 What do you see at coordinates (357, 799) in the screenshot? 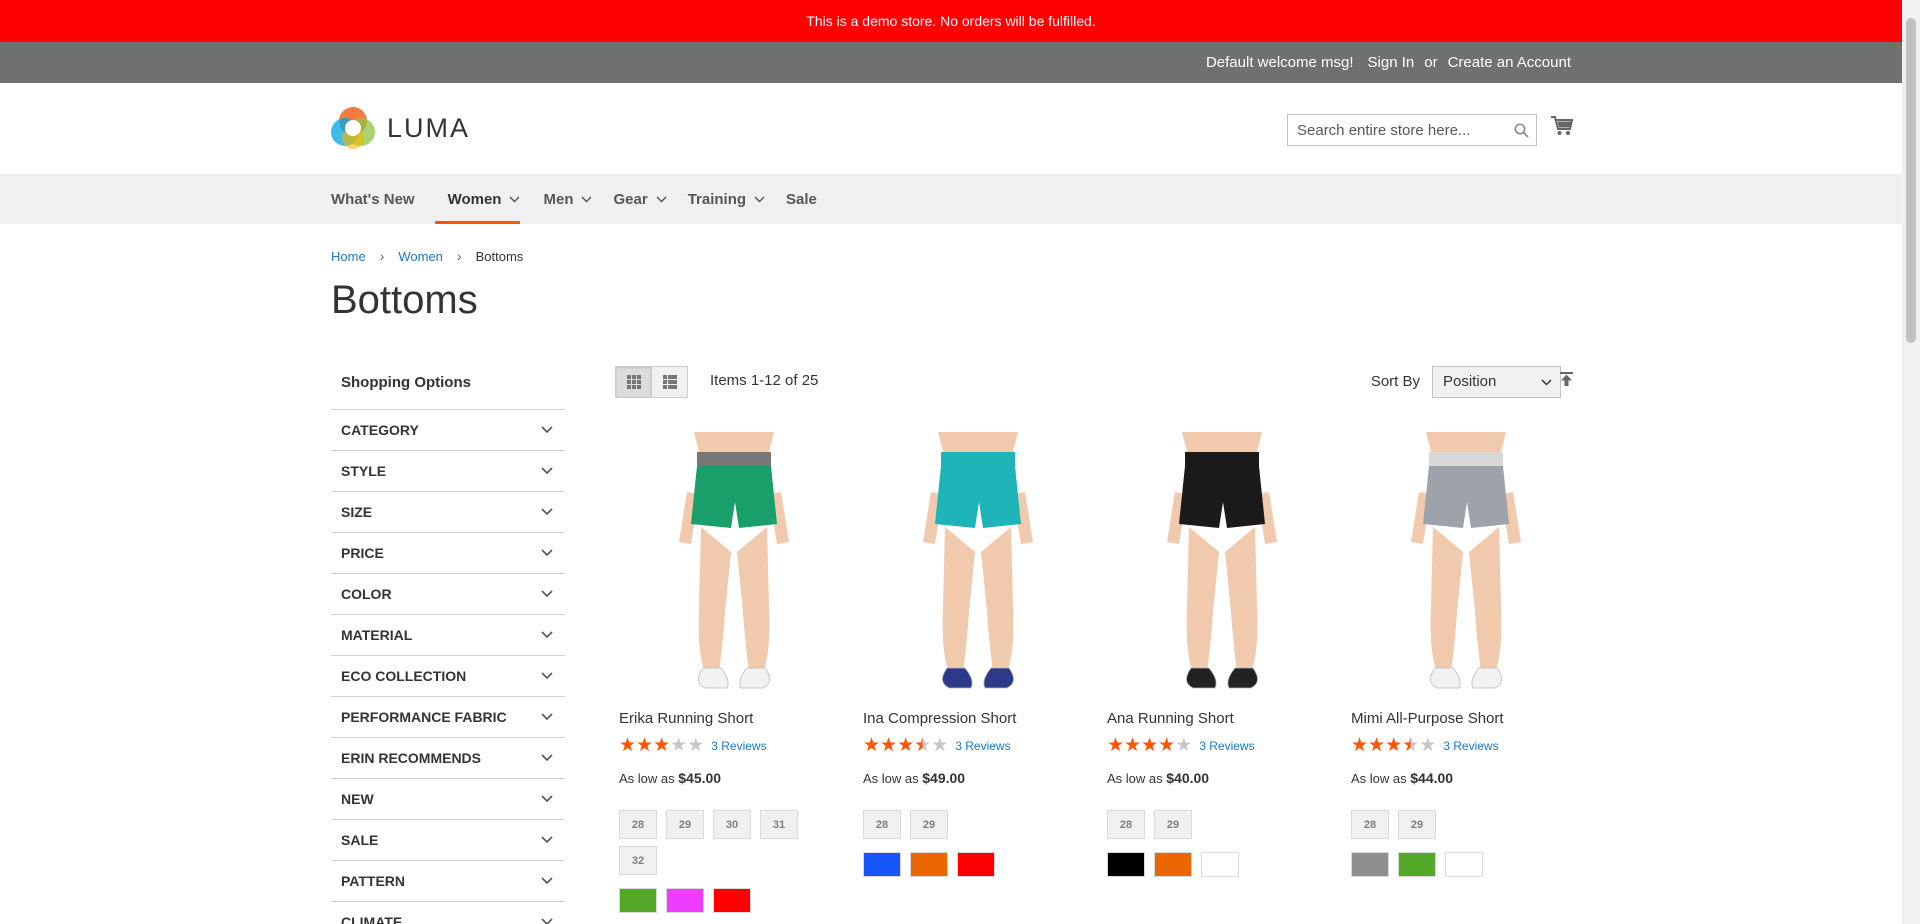
I see `filter-label: NEW` at bounding box center [357, 799].